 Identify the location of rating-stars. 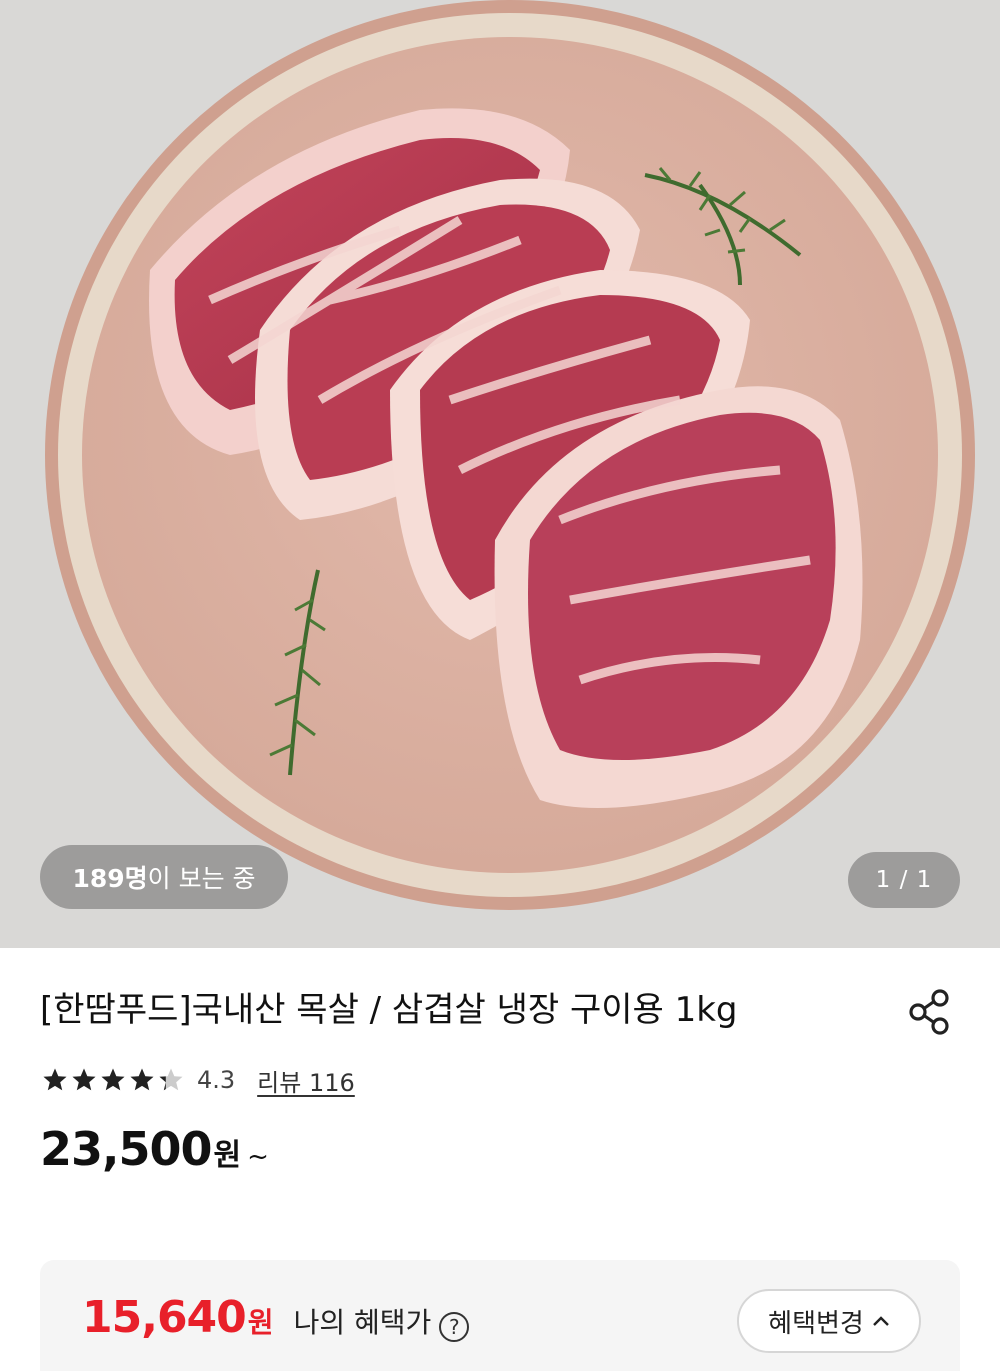
(114, 1080).